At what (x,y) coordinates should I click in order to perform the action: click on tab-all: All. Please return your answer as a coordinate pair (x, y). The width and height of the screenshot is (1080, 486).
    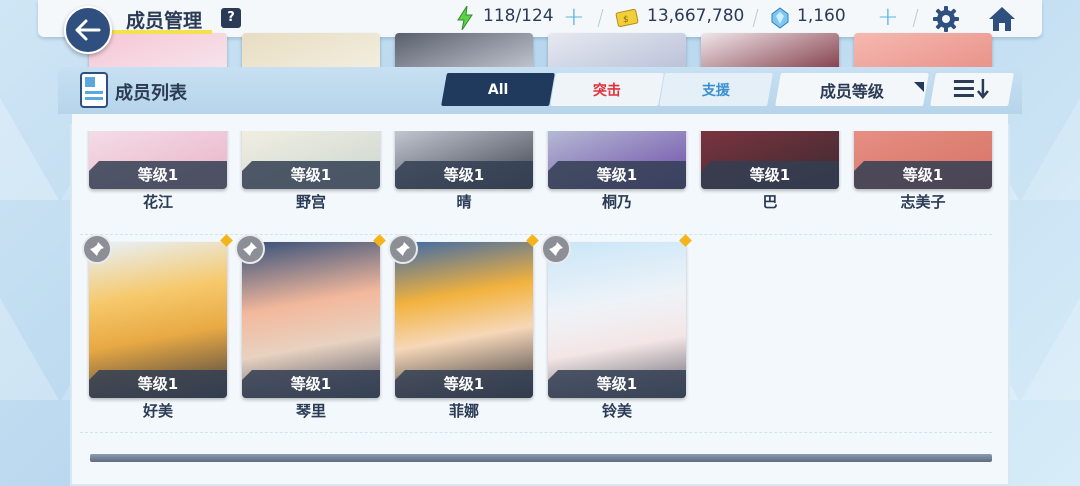
    Looking at the image, I should click on (498, 89).